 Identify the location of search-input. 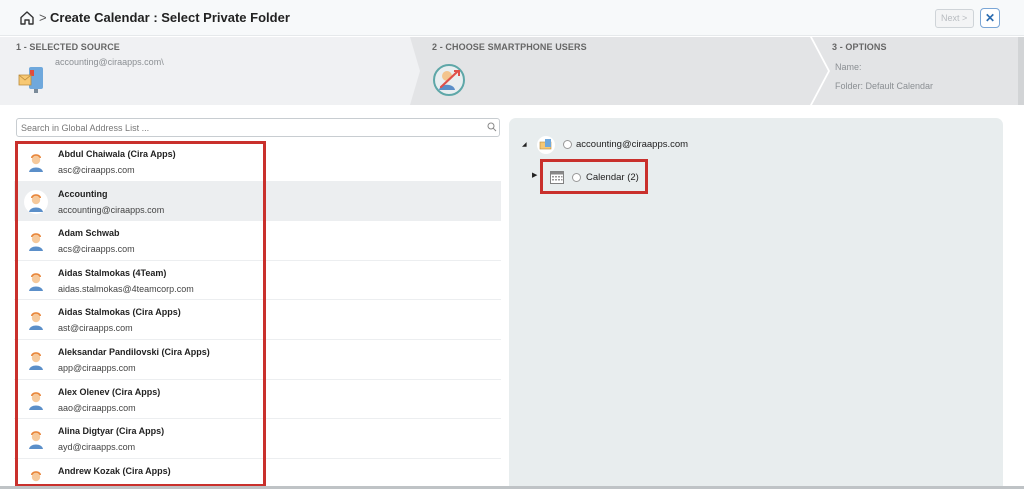
(258, 127).